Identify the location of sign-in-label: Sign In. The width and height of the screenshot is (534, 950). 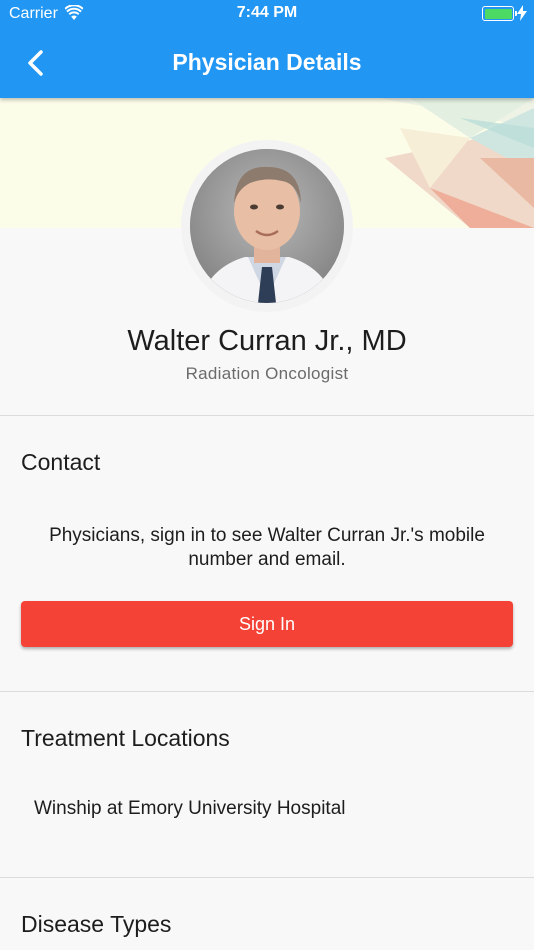
(267, 623).